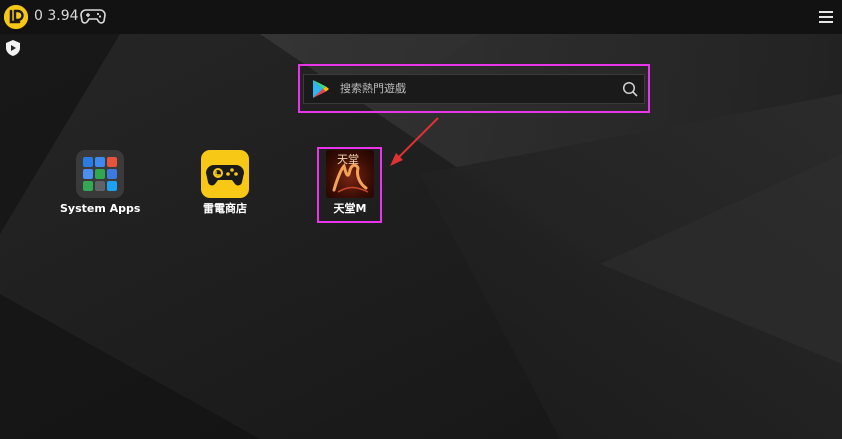 The width and height of the screenshot is (842, 439). What do you see at coordinates (826, 16) in the screenshot?
I see `menu-icon` at bounding box center [826, 16].